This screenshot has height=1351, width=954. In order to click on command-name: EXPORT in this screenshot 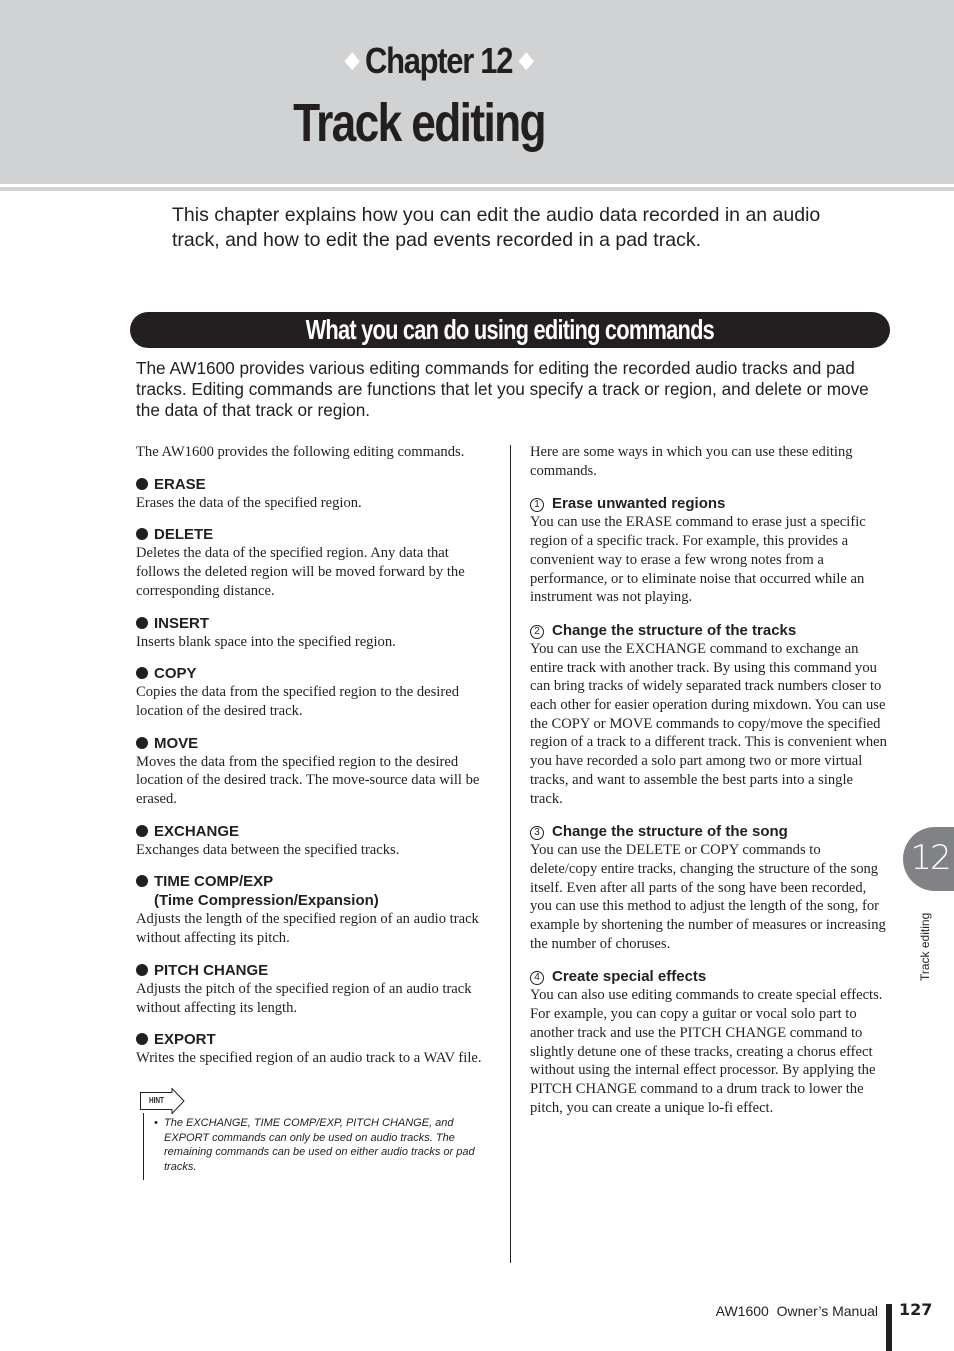, I will do `click(185, 1040)`.